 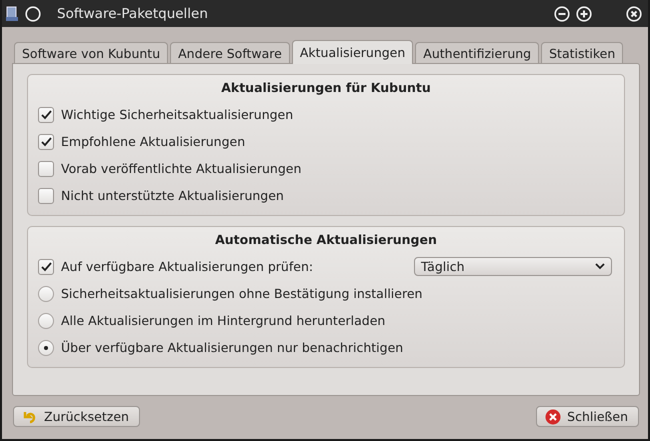 What do you see at coordinates (12, 14) in the screenshot?
I see `app-icon` at bounding box center [12, 14].